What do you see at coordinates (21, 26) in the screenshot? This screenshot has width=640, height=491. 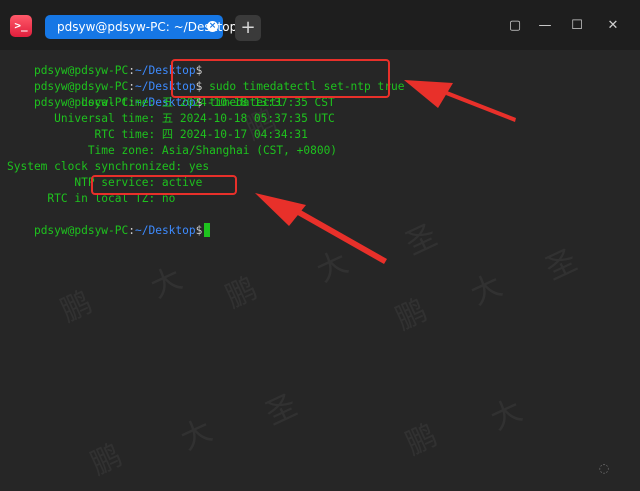 I see `terminal-app-icon: >_` at bounding box center [21, 26].